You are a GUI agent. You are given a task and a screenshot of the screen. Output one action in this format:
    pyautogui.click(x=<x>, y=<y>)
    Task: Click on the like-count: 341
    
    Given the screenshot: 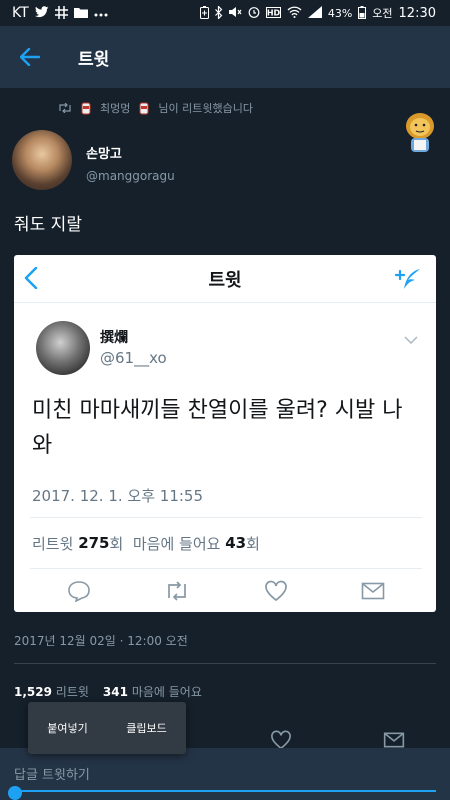 What is the action you would take?
    pyautogui.click(x=115, y=692)
    